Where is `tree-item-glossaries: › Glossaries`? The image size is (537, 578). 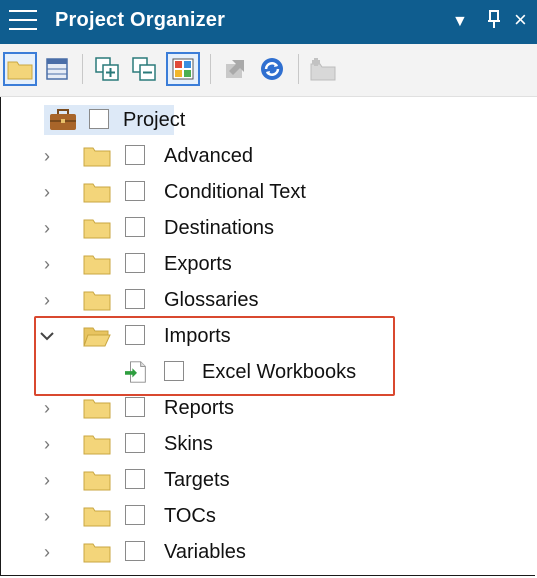
tree-item-glossaries: › Glossaries is located at coordinates (260, 300).